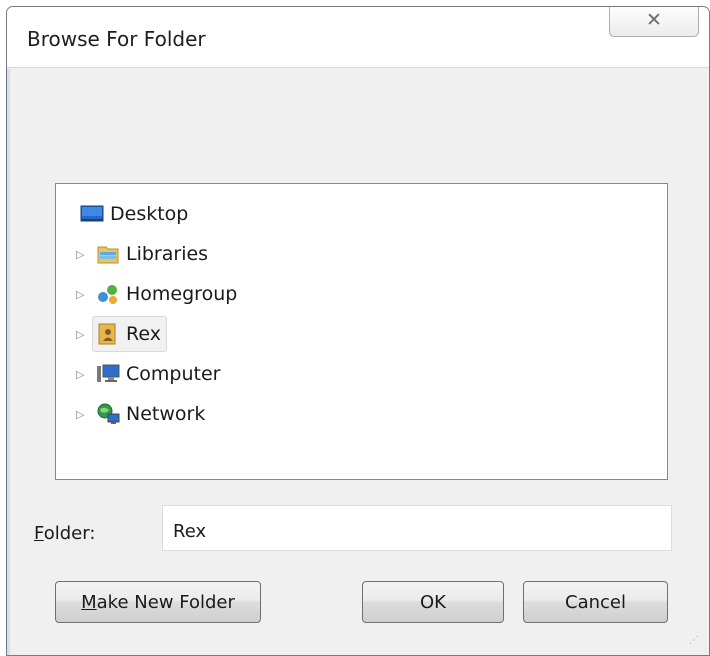  What do you see at coordinates (92, 214) in the screenshot?
I see `desktop-icon` at bounding box center [92, 214].